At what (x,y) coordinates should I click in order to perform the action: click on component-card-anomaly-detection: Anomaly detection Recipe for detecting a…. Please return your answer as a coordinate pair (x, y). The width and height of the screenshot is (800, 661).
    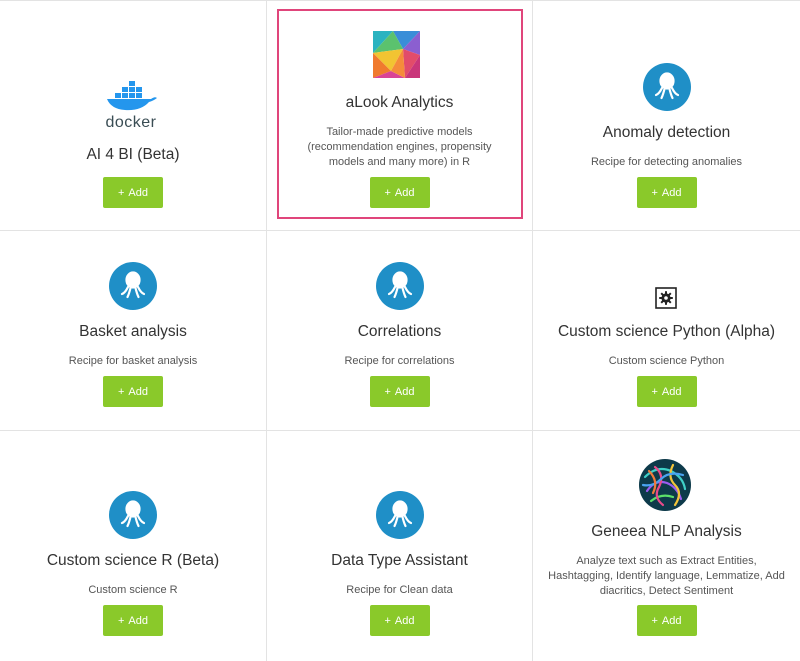
    Looking at the image, I should click on (666, 116).